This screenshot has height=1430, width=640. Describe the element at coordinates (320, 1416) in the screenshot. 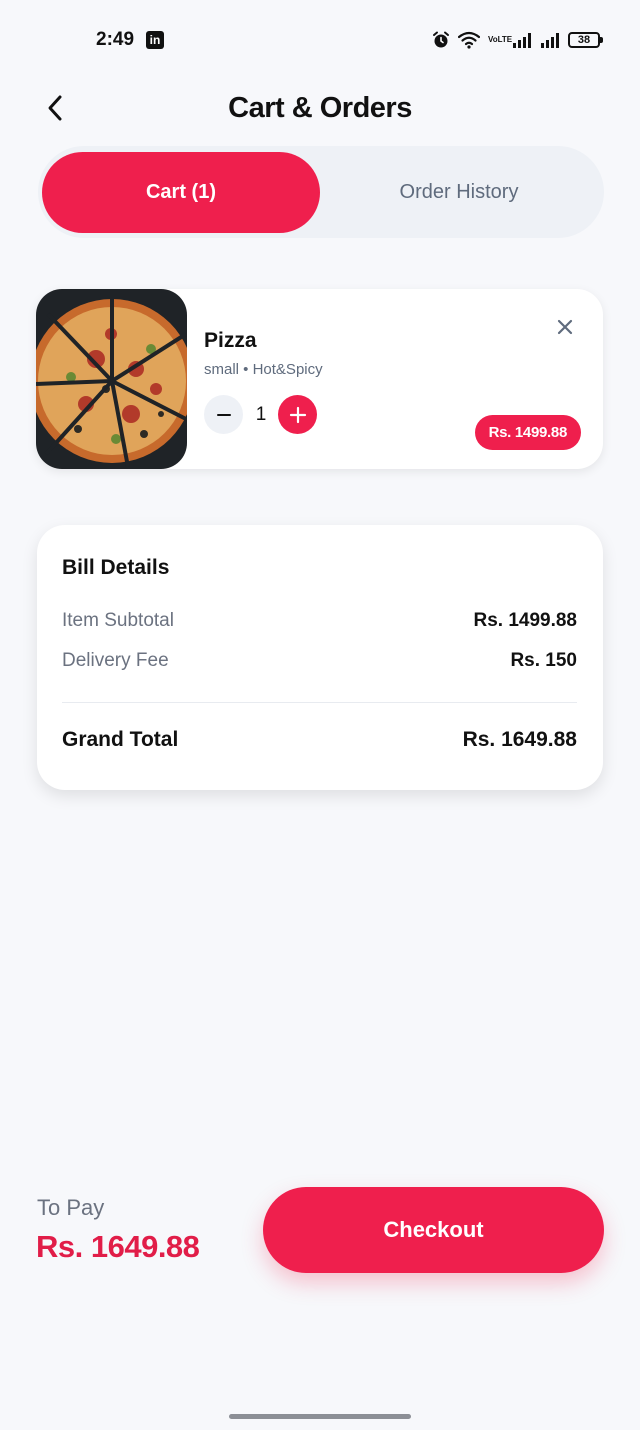

I see `home-indicator` at that location.